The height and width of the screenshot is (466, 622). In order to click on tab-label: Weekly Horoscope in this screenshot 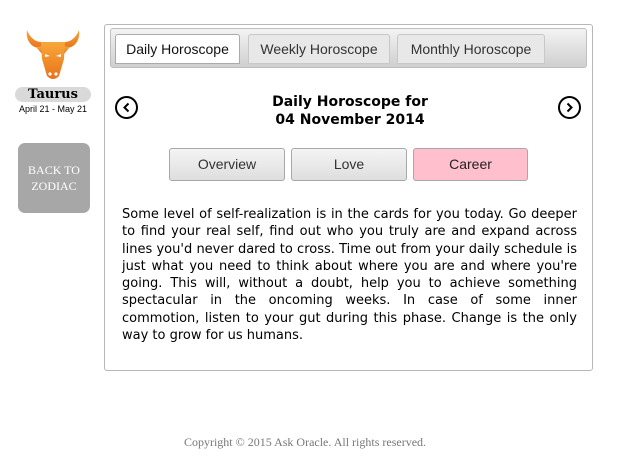, I will do `click(319, 49)`.